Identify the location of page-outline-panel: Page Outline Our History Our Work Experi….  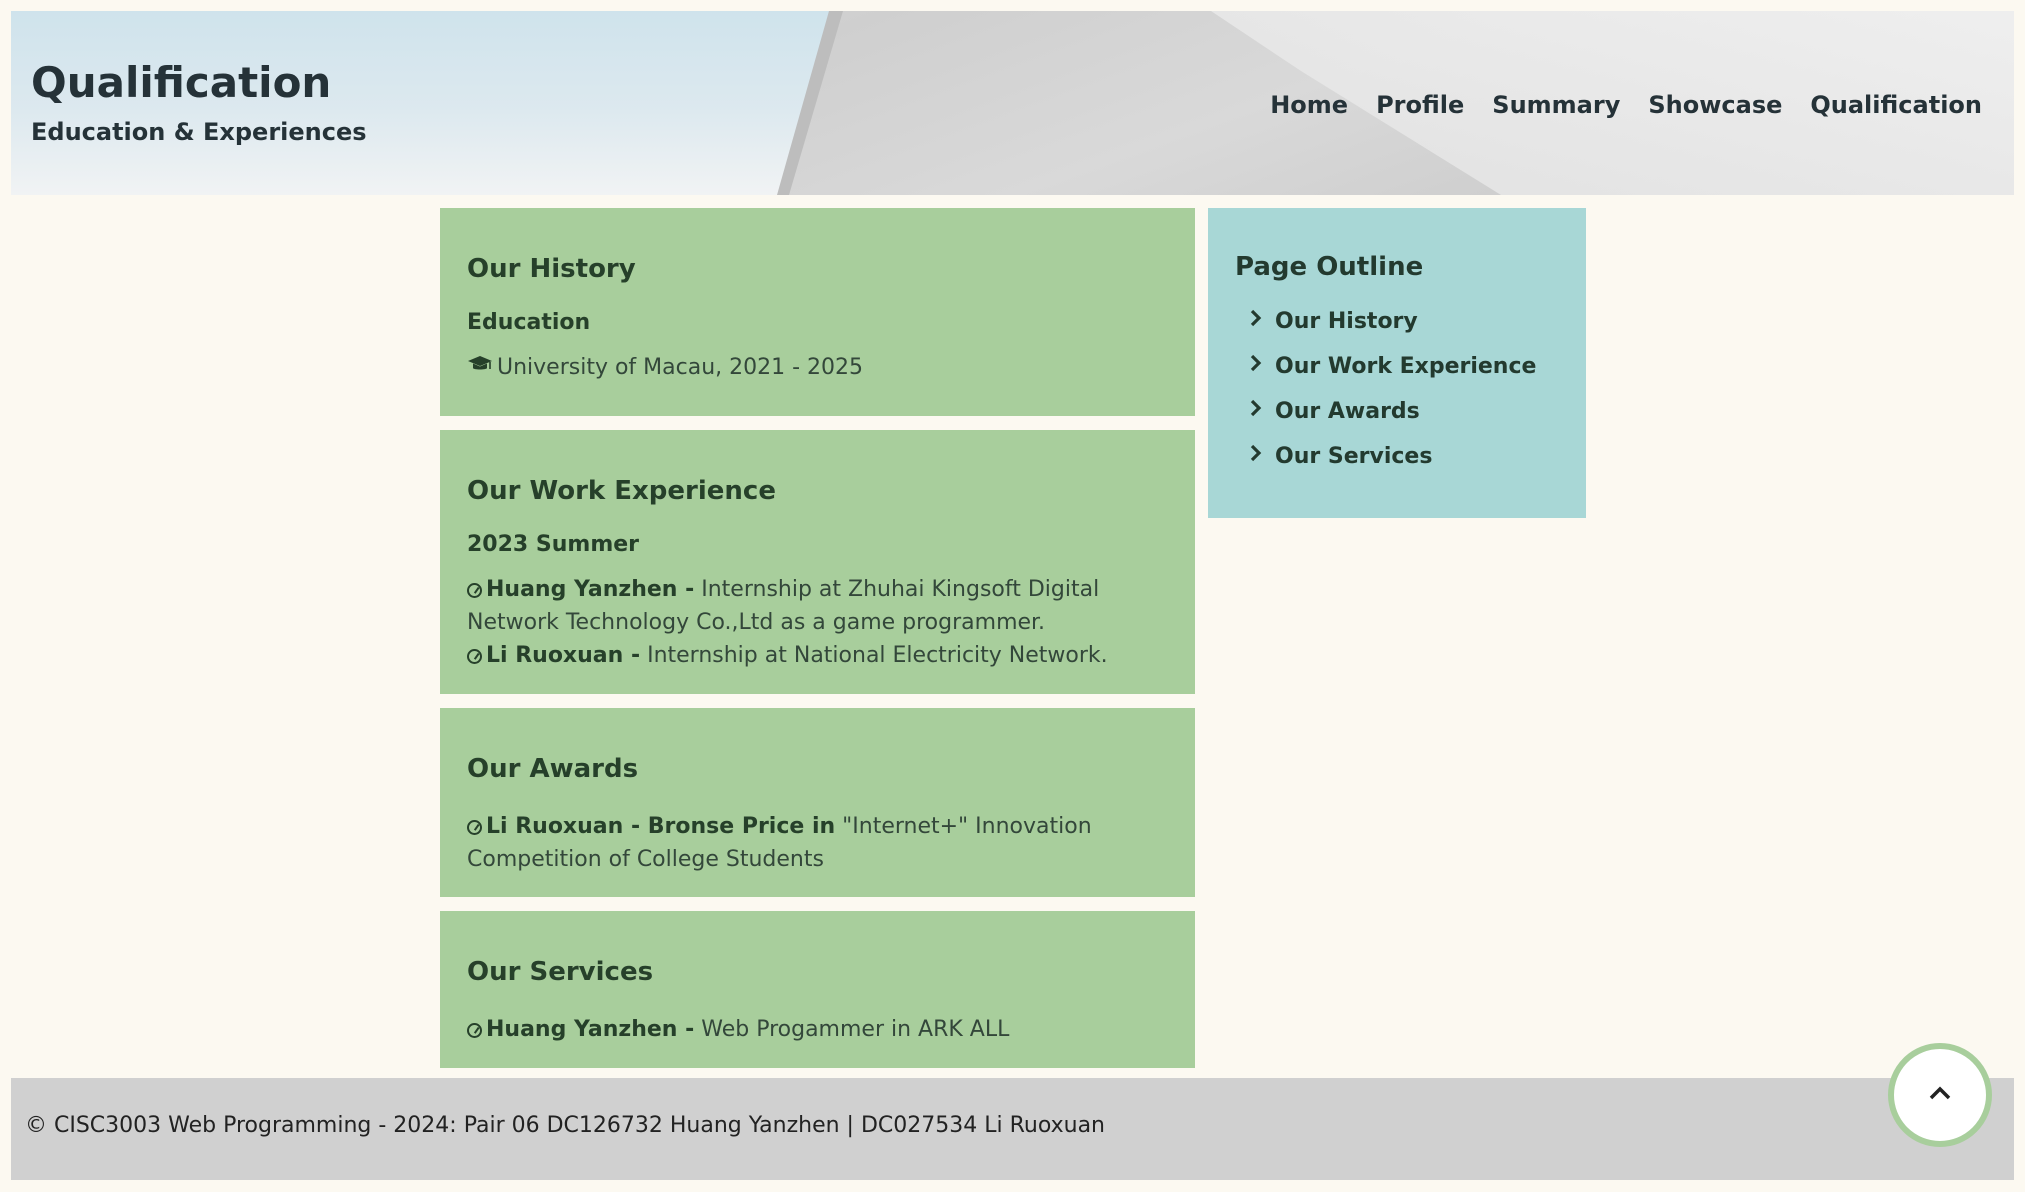
(1397, 363).